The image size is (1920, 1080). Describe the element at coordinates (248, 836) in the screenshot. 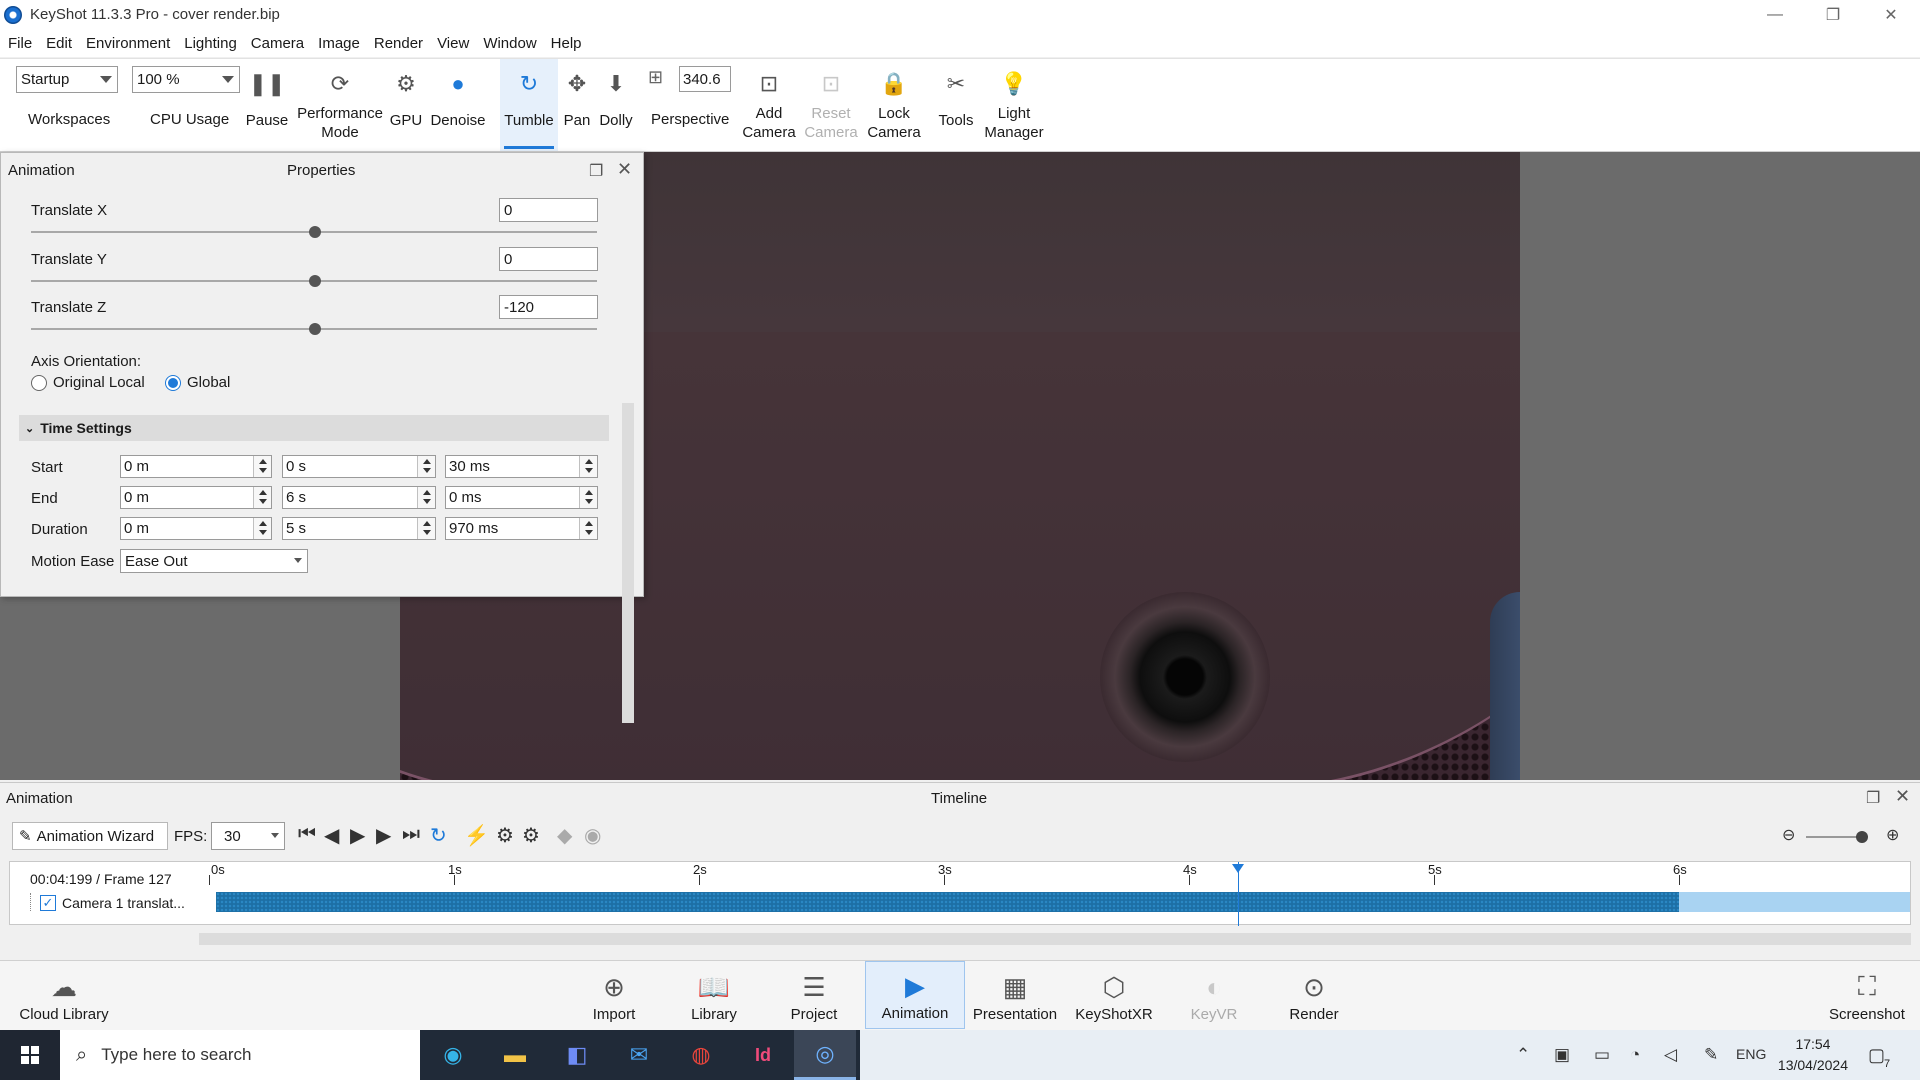

I see `fps-select: 30` at that location.